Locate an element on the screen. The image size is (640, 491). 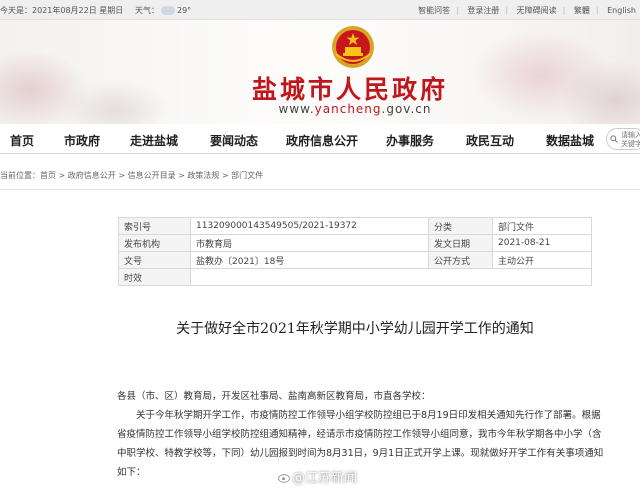
meta-value-issue-date: 2021-08-21 is located at coordinates (542, 243).